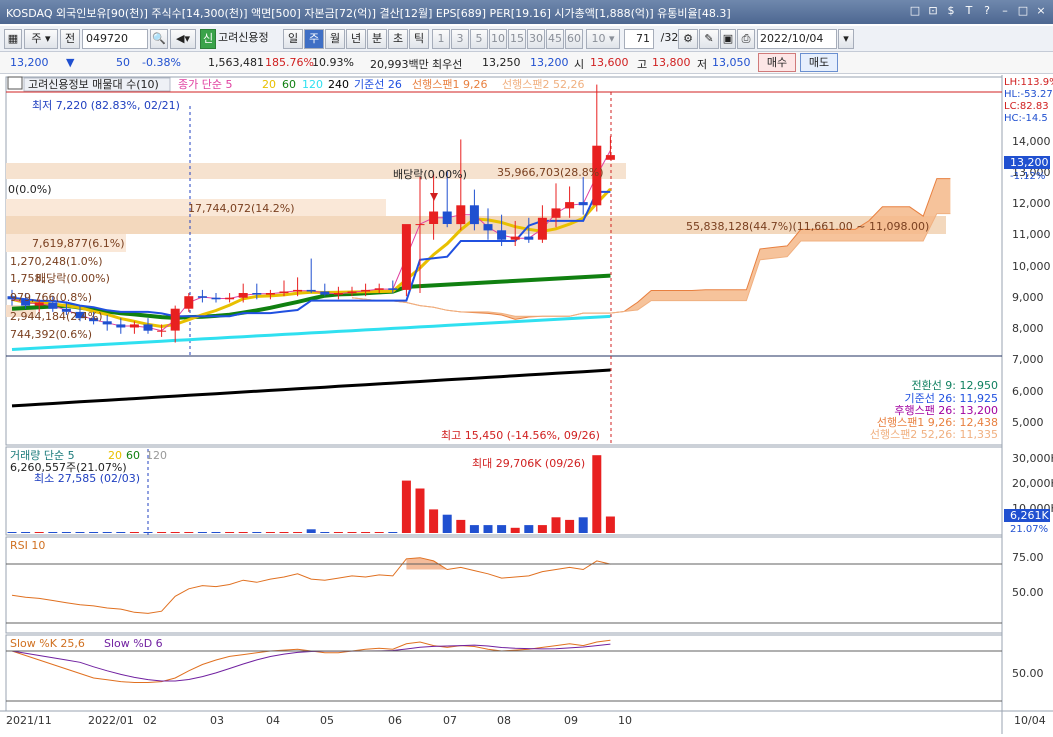 This screenshot has width=1053, height=737. I want to click on interval-select: 10 ▾, so click(603, 39).